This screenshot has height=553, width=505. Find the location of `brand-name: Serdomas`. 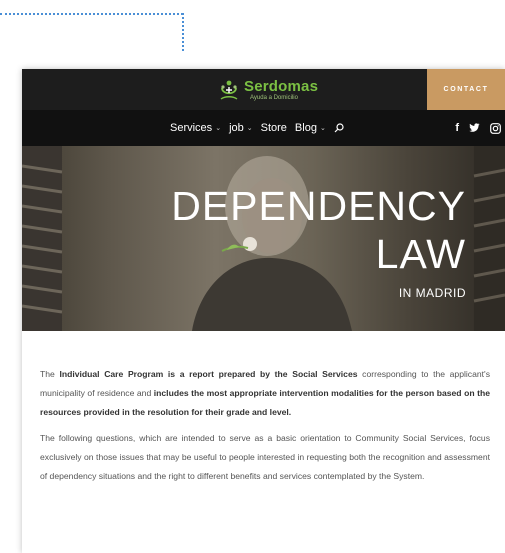

brand-name: Serdomas is located at coordinates (281, 86).